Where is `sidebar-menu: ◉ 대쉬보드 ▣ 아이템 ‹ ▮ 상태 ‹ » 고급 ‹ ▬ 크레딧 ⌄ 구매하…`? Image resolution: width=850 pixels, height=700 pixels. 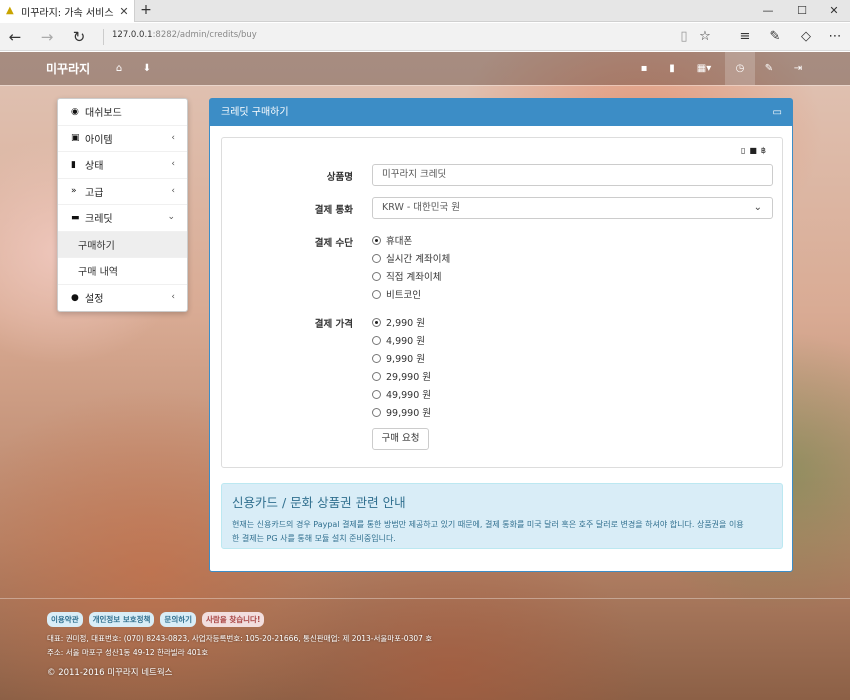 sidebar-menu: ◉ 대쉬보드 ▣ 아이템 ‹ ▮ 상태 ‹ » 고급 ‹ ▬ 크레딧 ⌄ 구매하… is located at coordinates (122, 205).